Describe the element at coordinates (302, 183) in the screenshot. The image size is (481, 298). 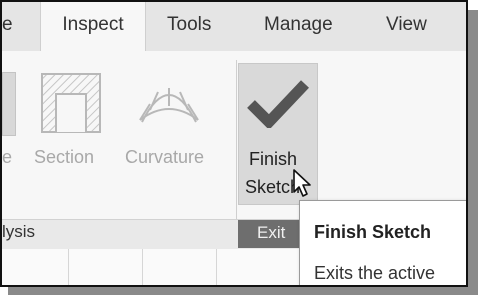
I see `cursor-icon` at that location.